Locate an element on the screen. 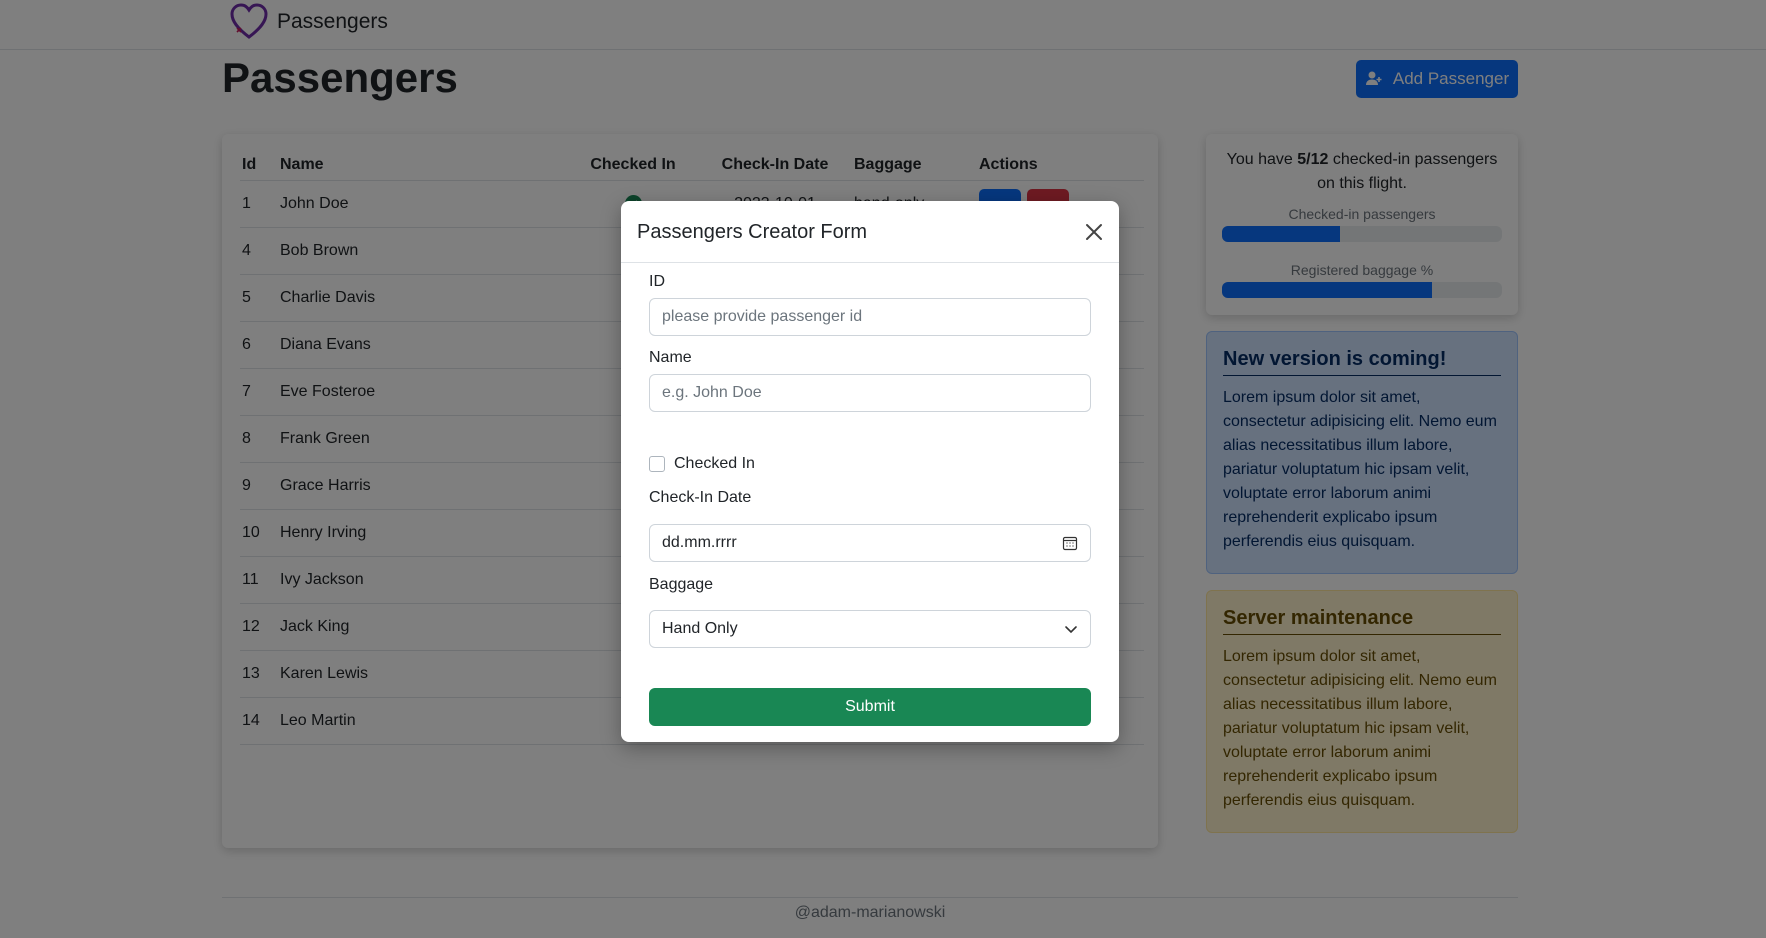 Image resolution: width=1766 pixels, height=938 pixels. modal-header: Passengers Creator Form is located at coordinates (870, 232).